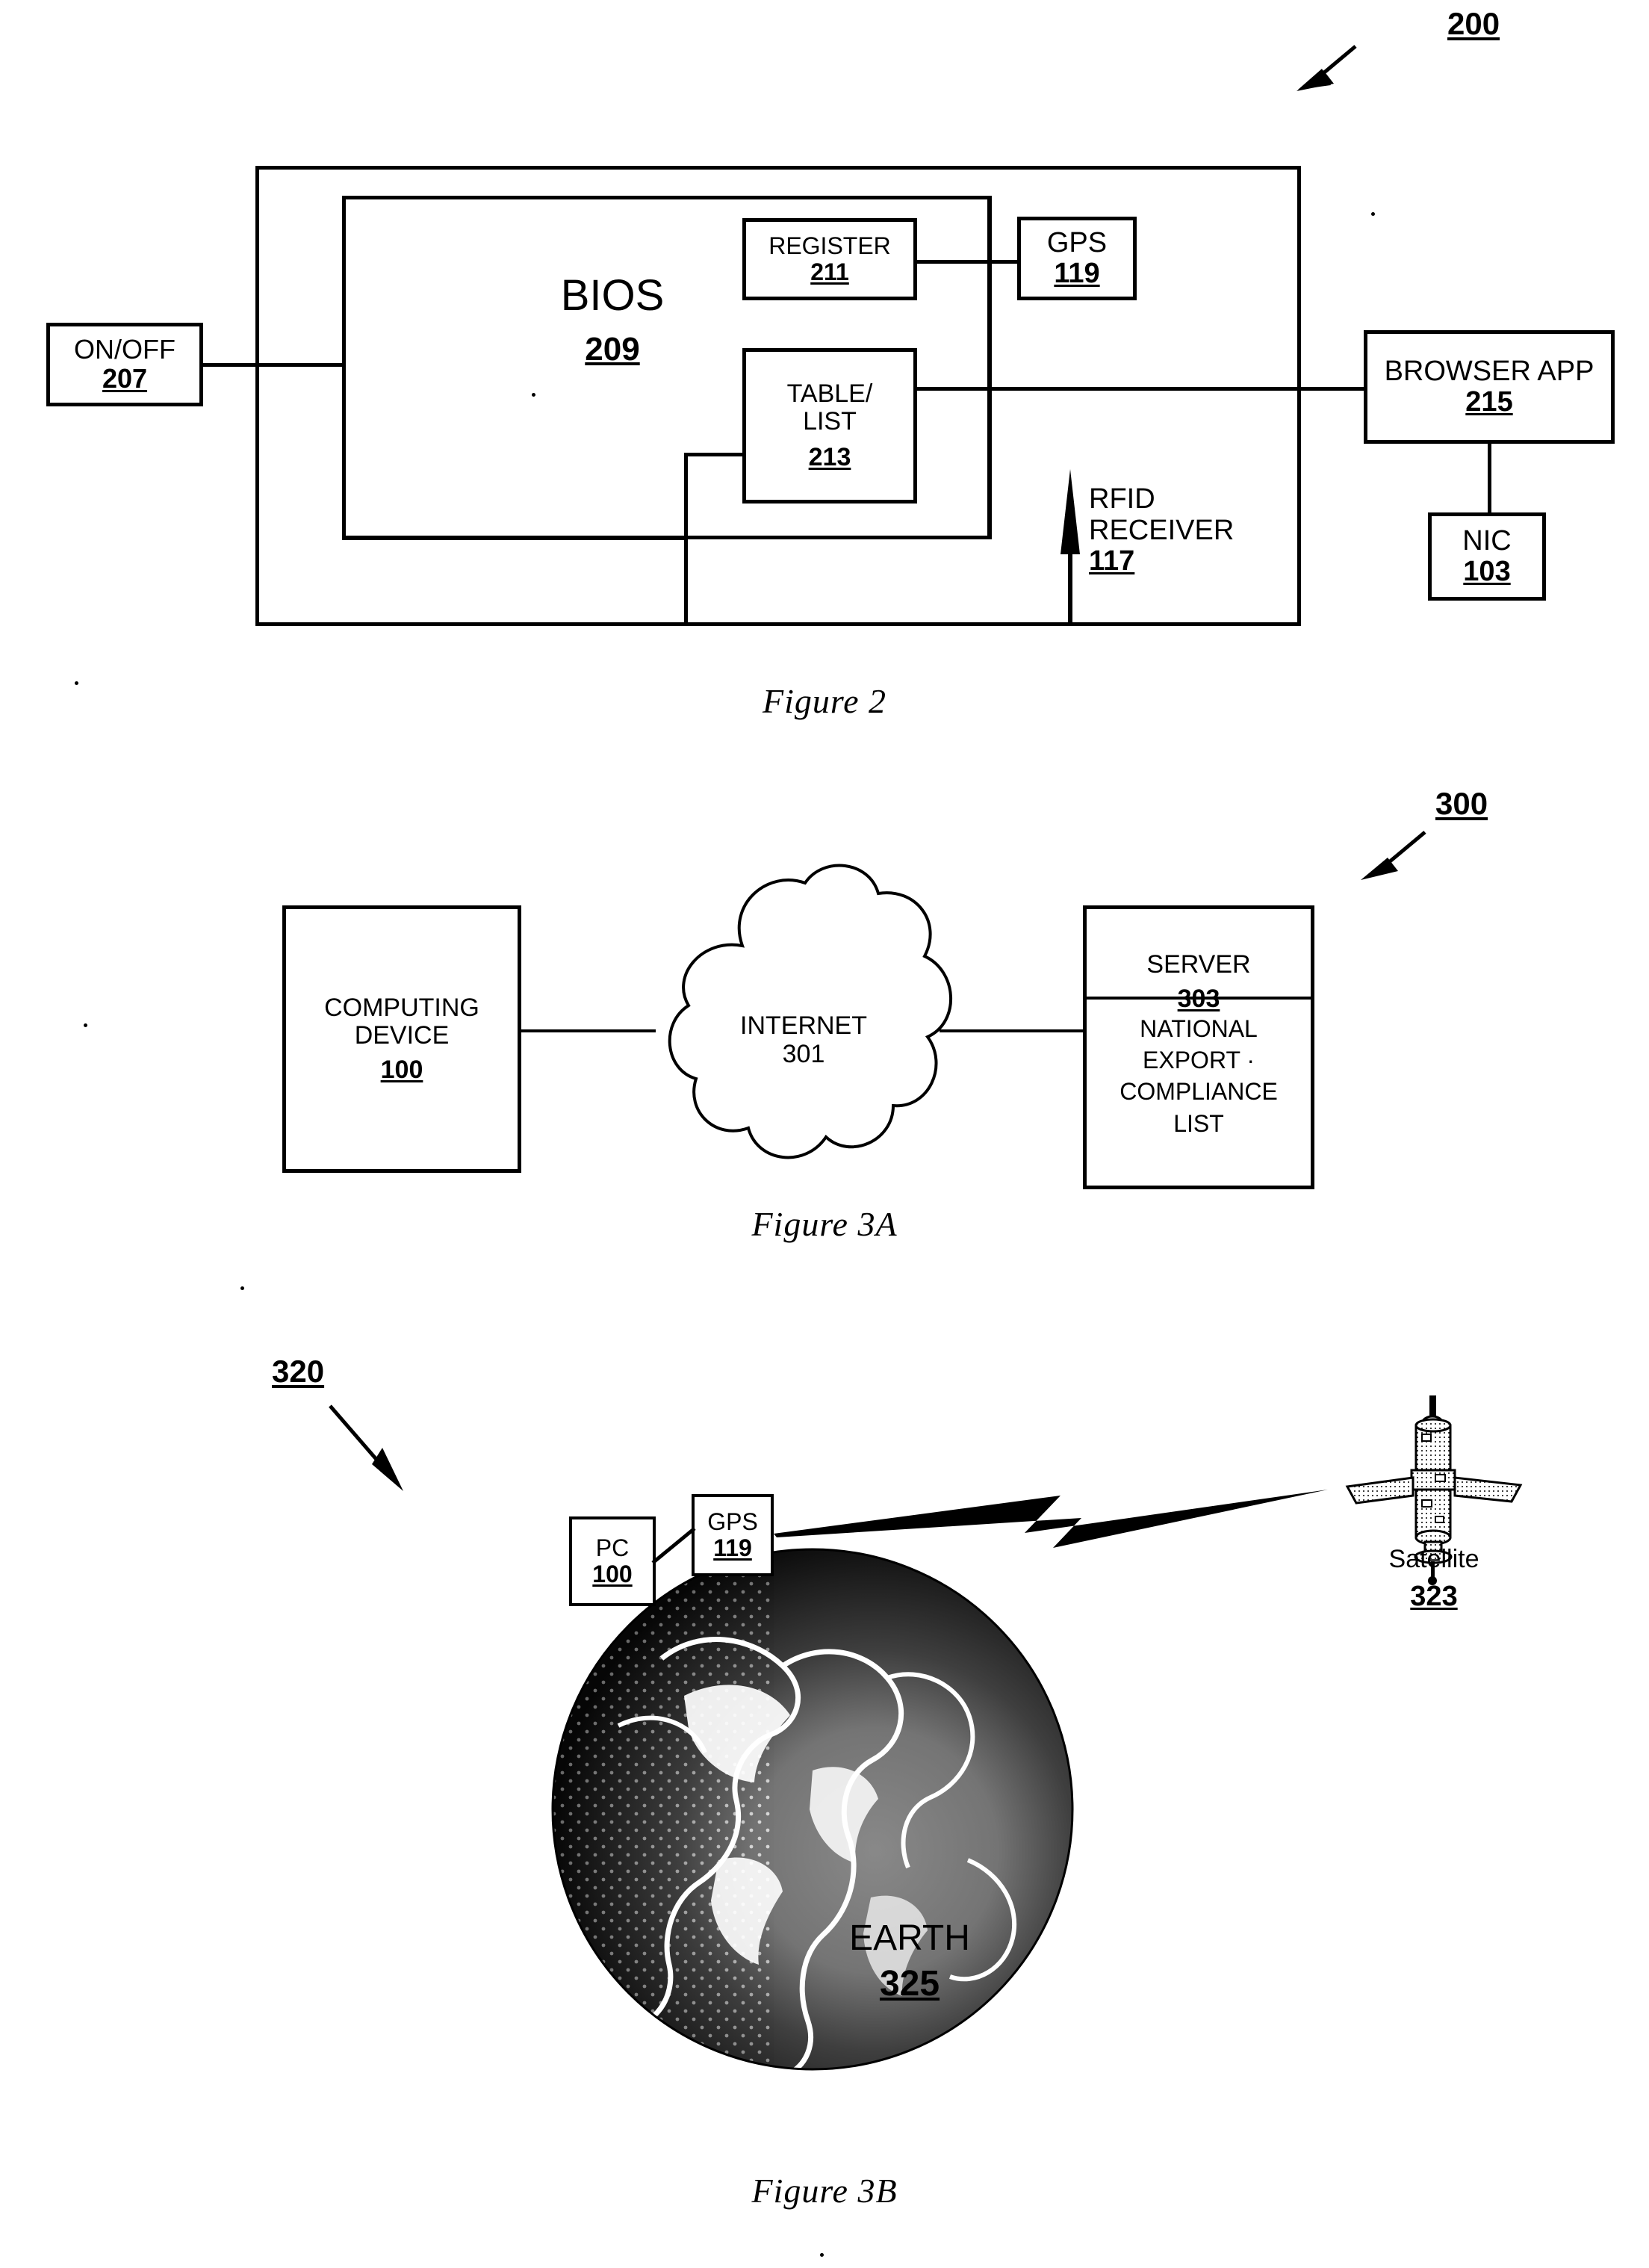 Image resolution: width=1649 pixels, height=2268 pixels. What do you see at coordinates (1434, 1596) in the screenshot?
I see `satellite-ref: 323` at bounding box center [1434, 1596].